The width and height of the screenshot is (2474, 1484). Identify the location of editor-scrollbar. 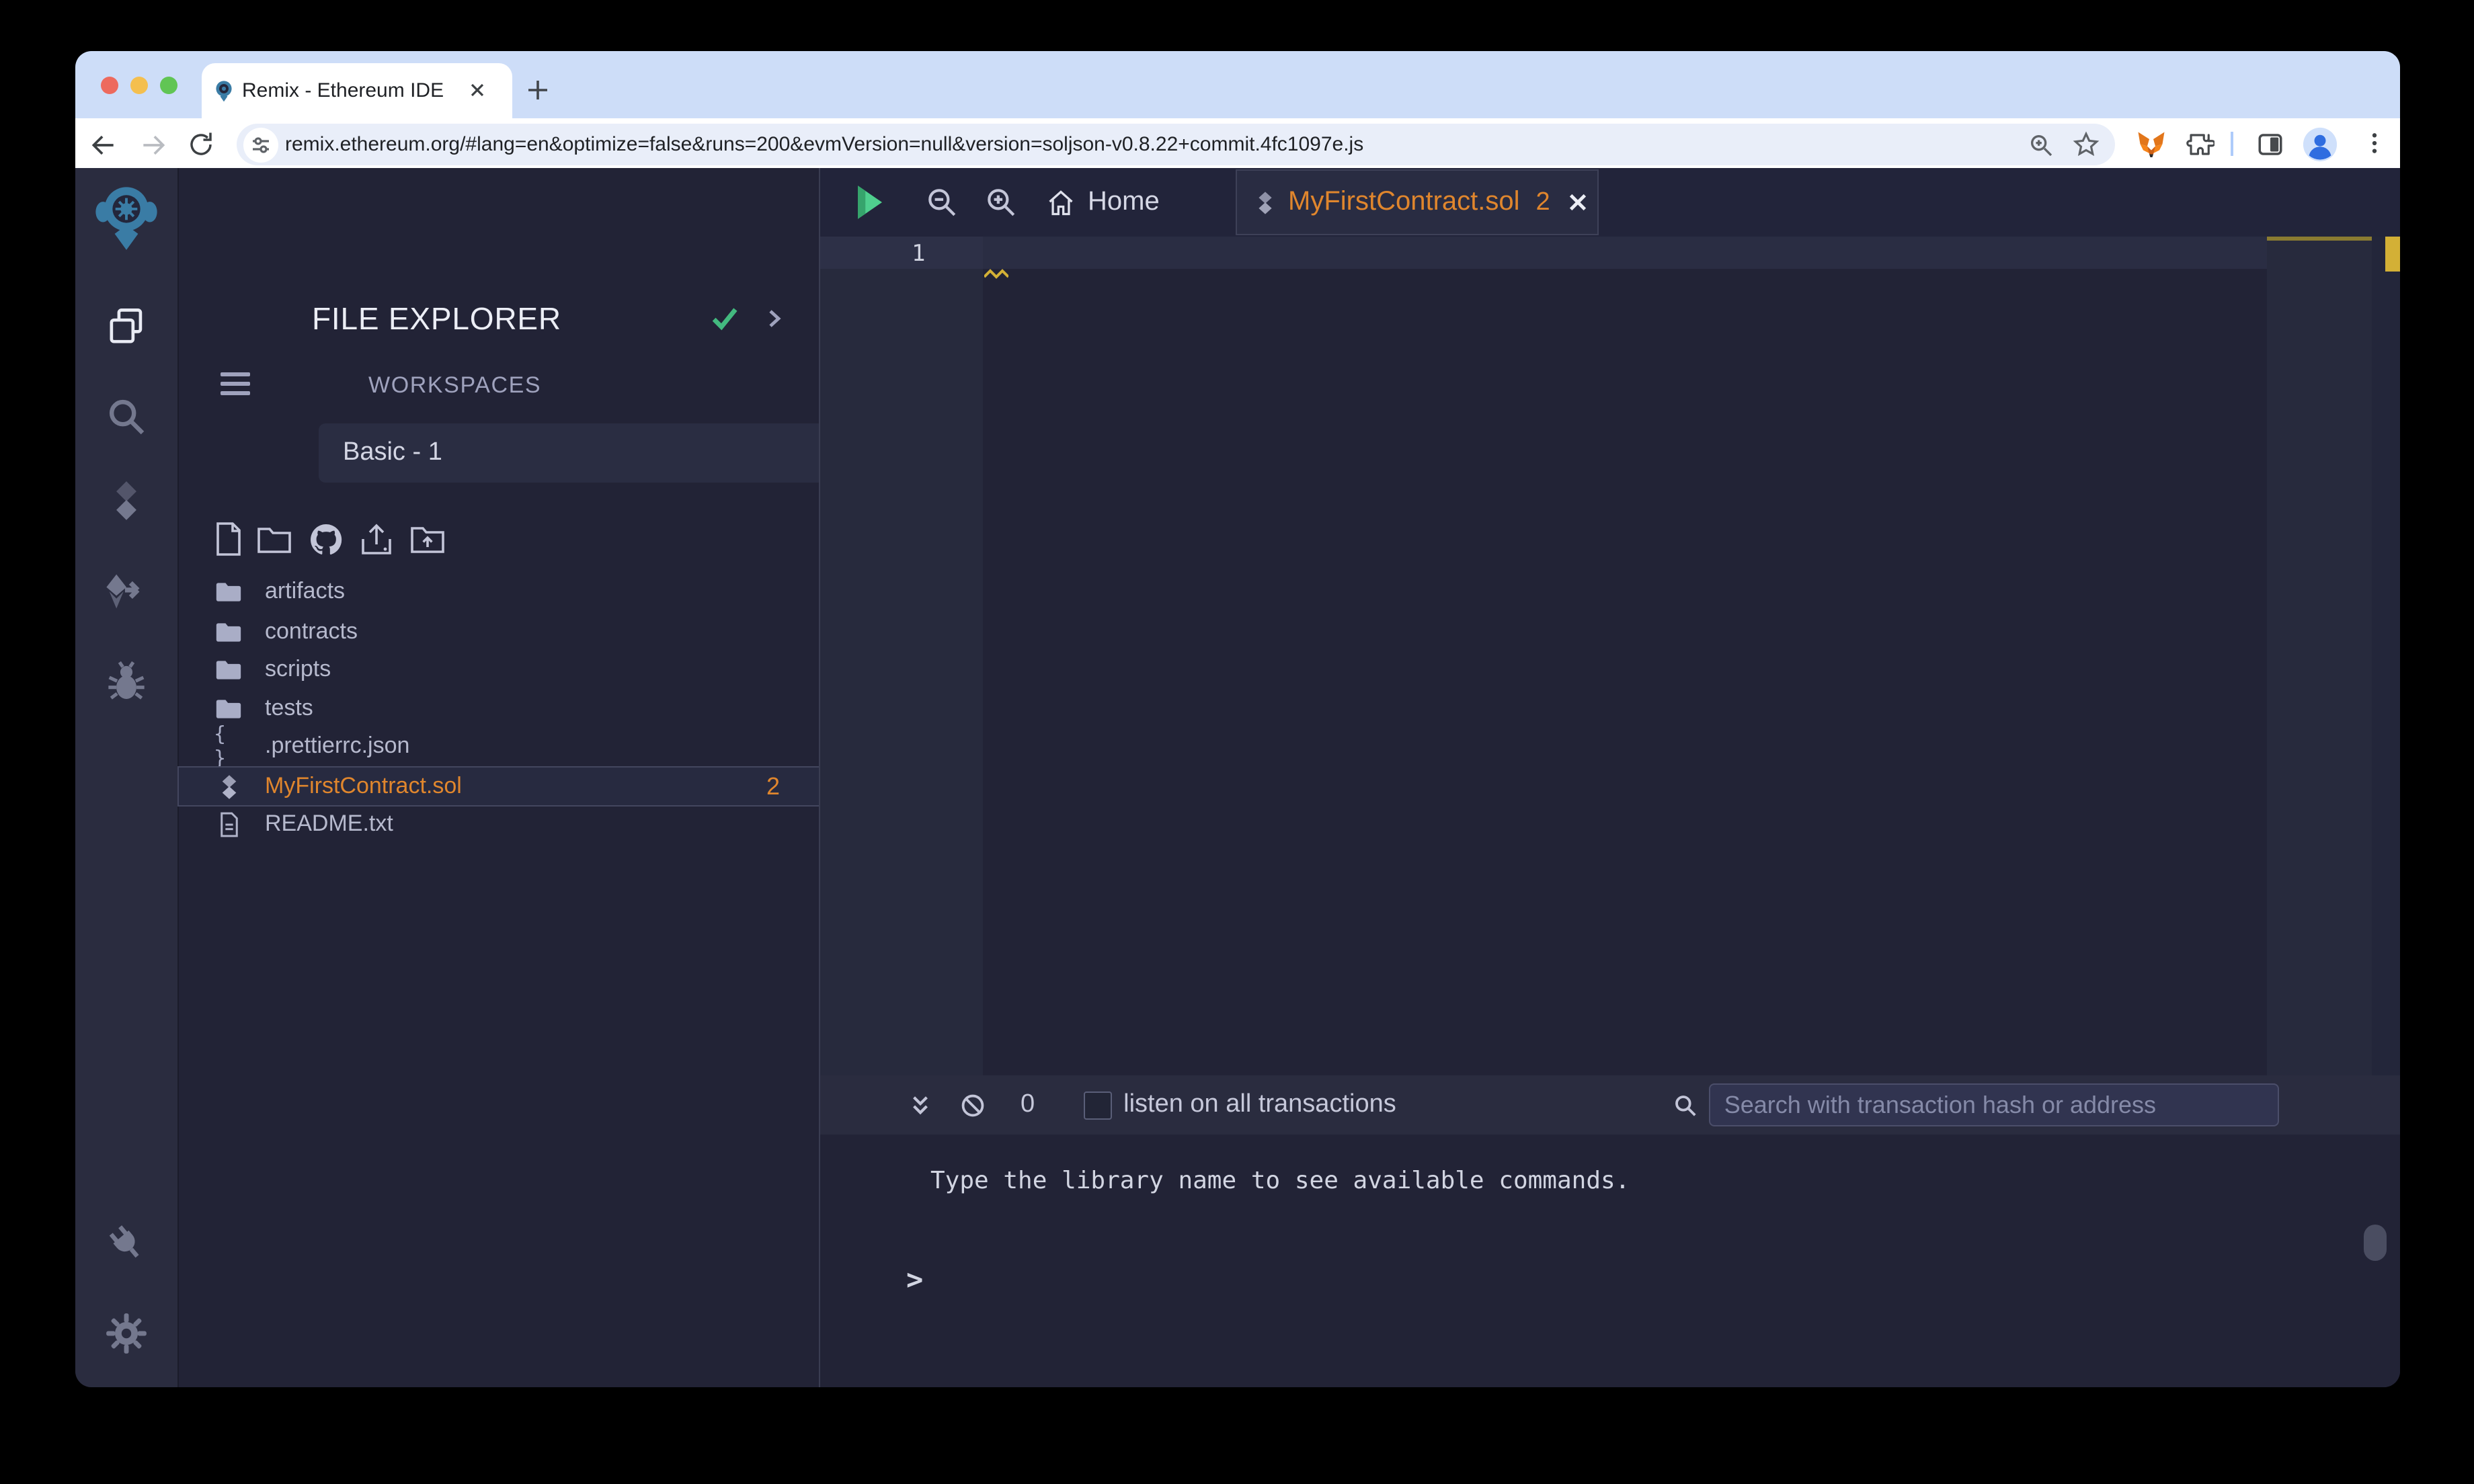
(2386, 656).